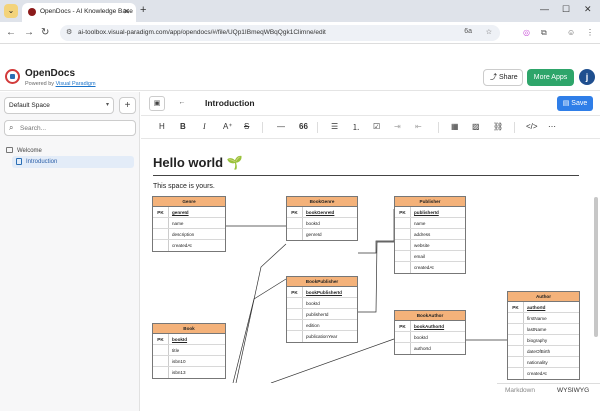 Image resolution: width=600 pixels, height=411 pixels. What do you see at coordinates (476, 126) in the screenshot?
I see `image-icon: ▨` at bounding box center [476, 126].